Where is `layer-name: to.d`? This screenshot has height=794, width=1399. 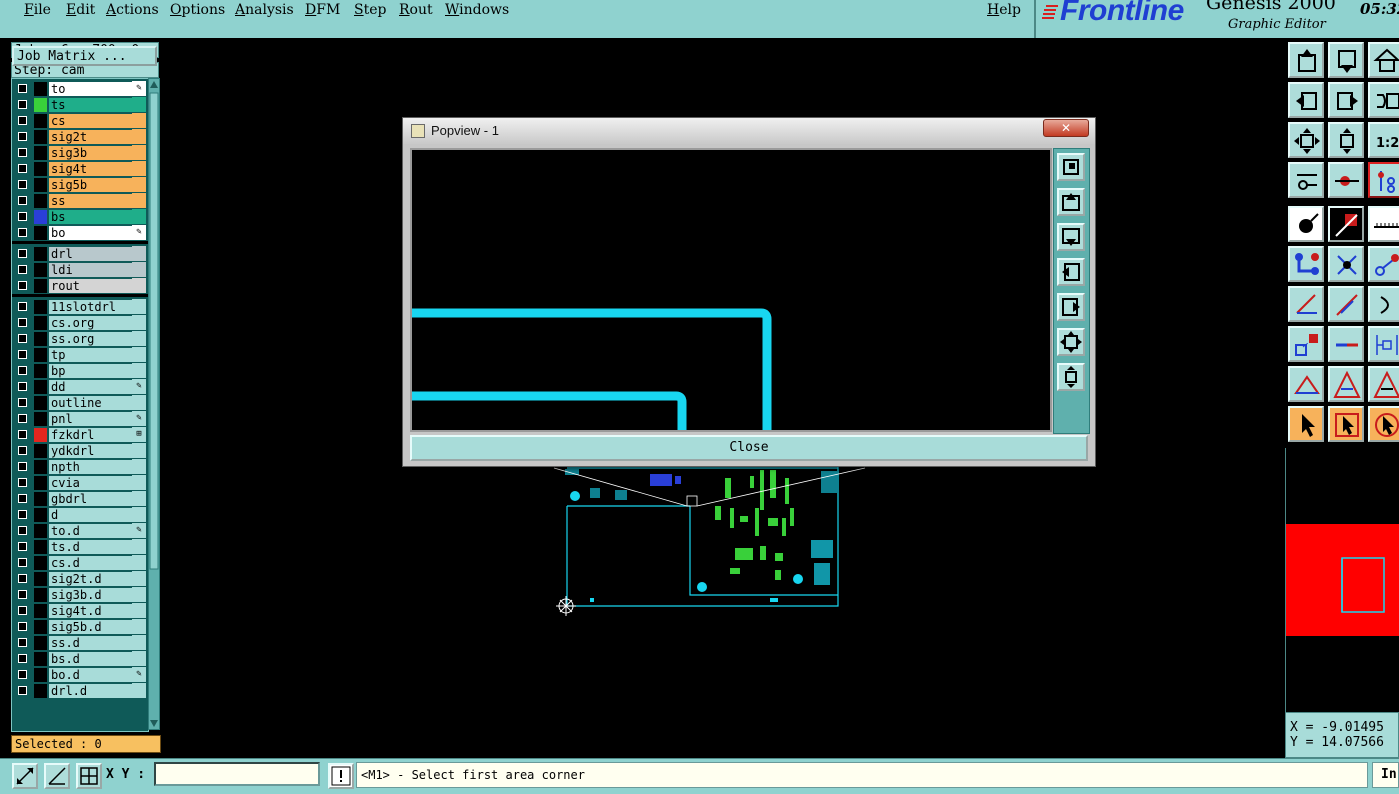
layer-name: to.d is located at coordinates (91, 531).